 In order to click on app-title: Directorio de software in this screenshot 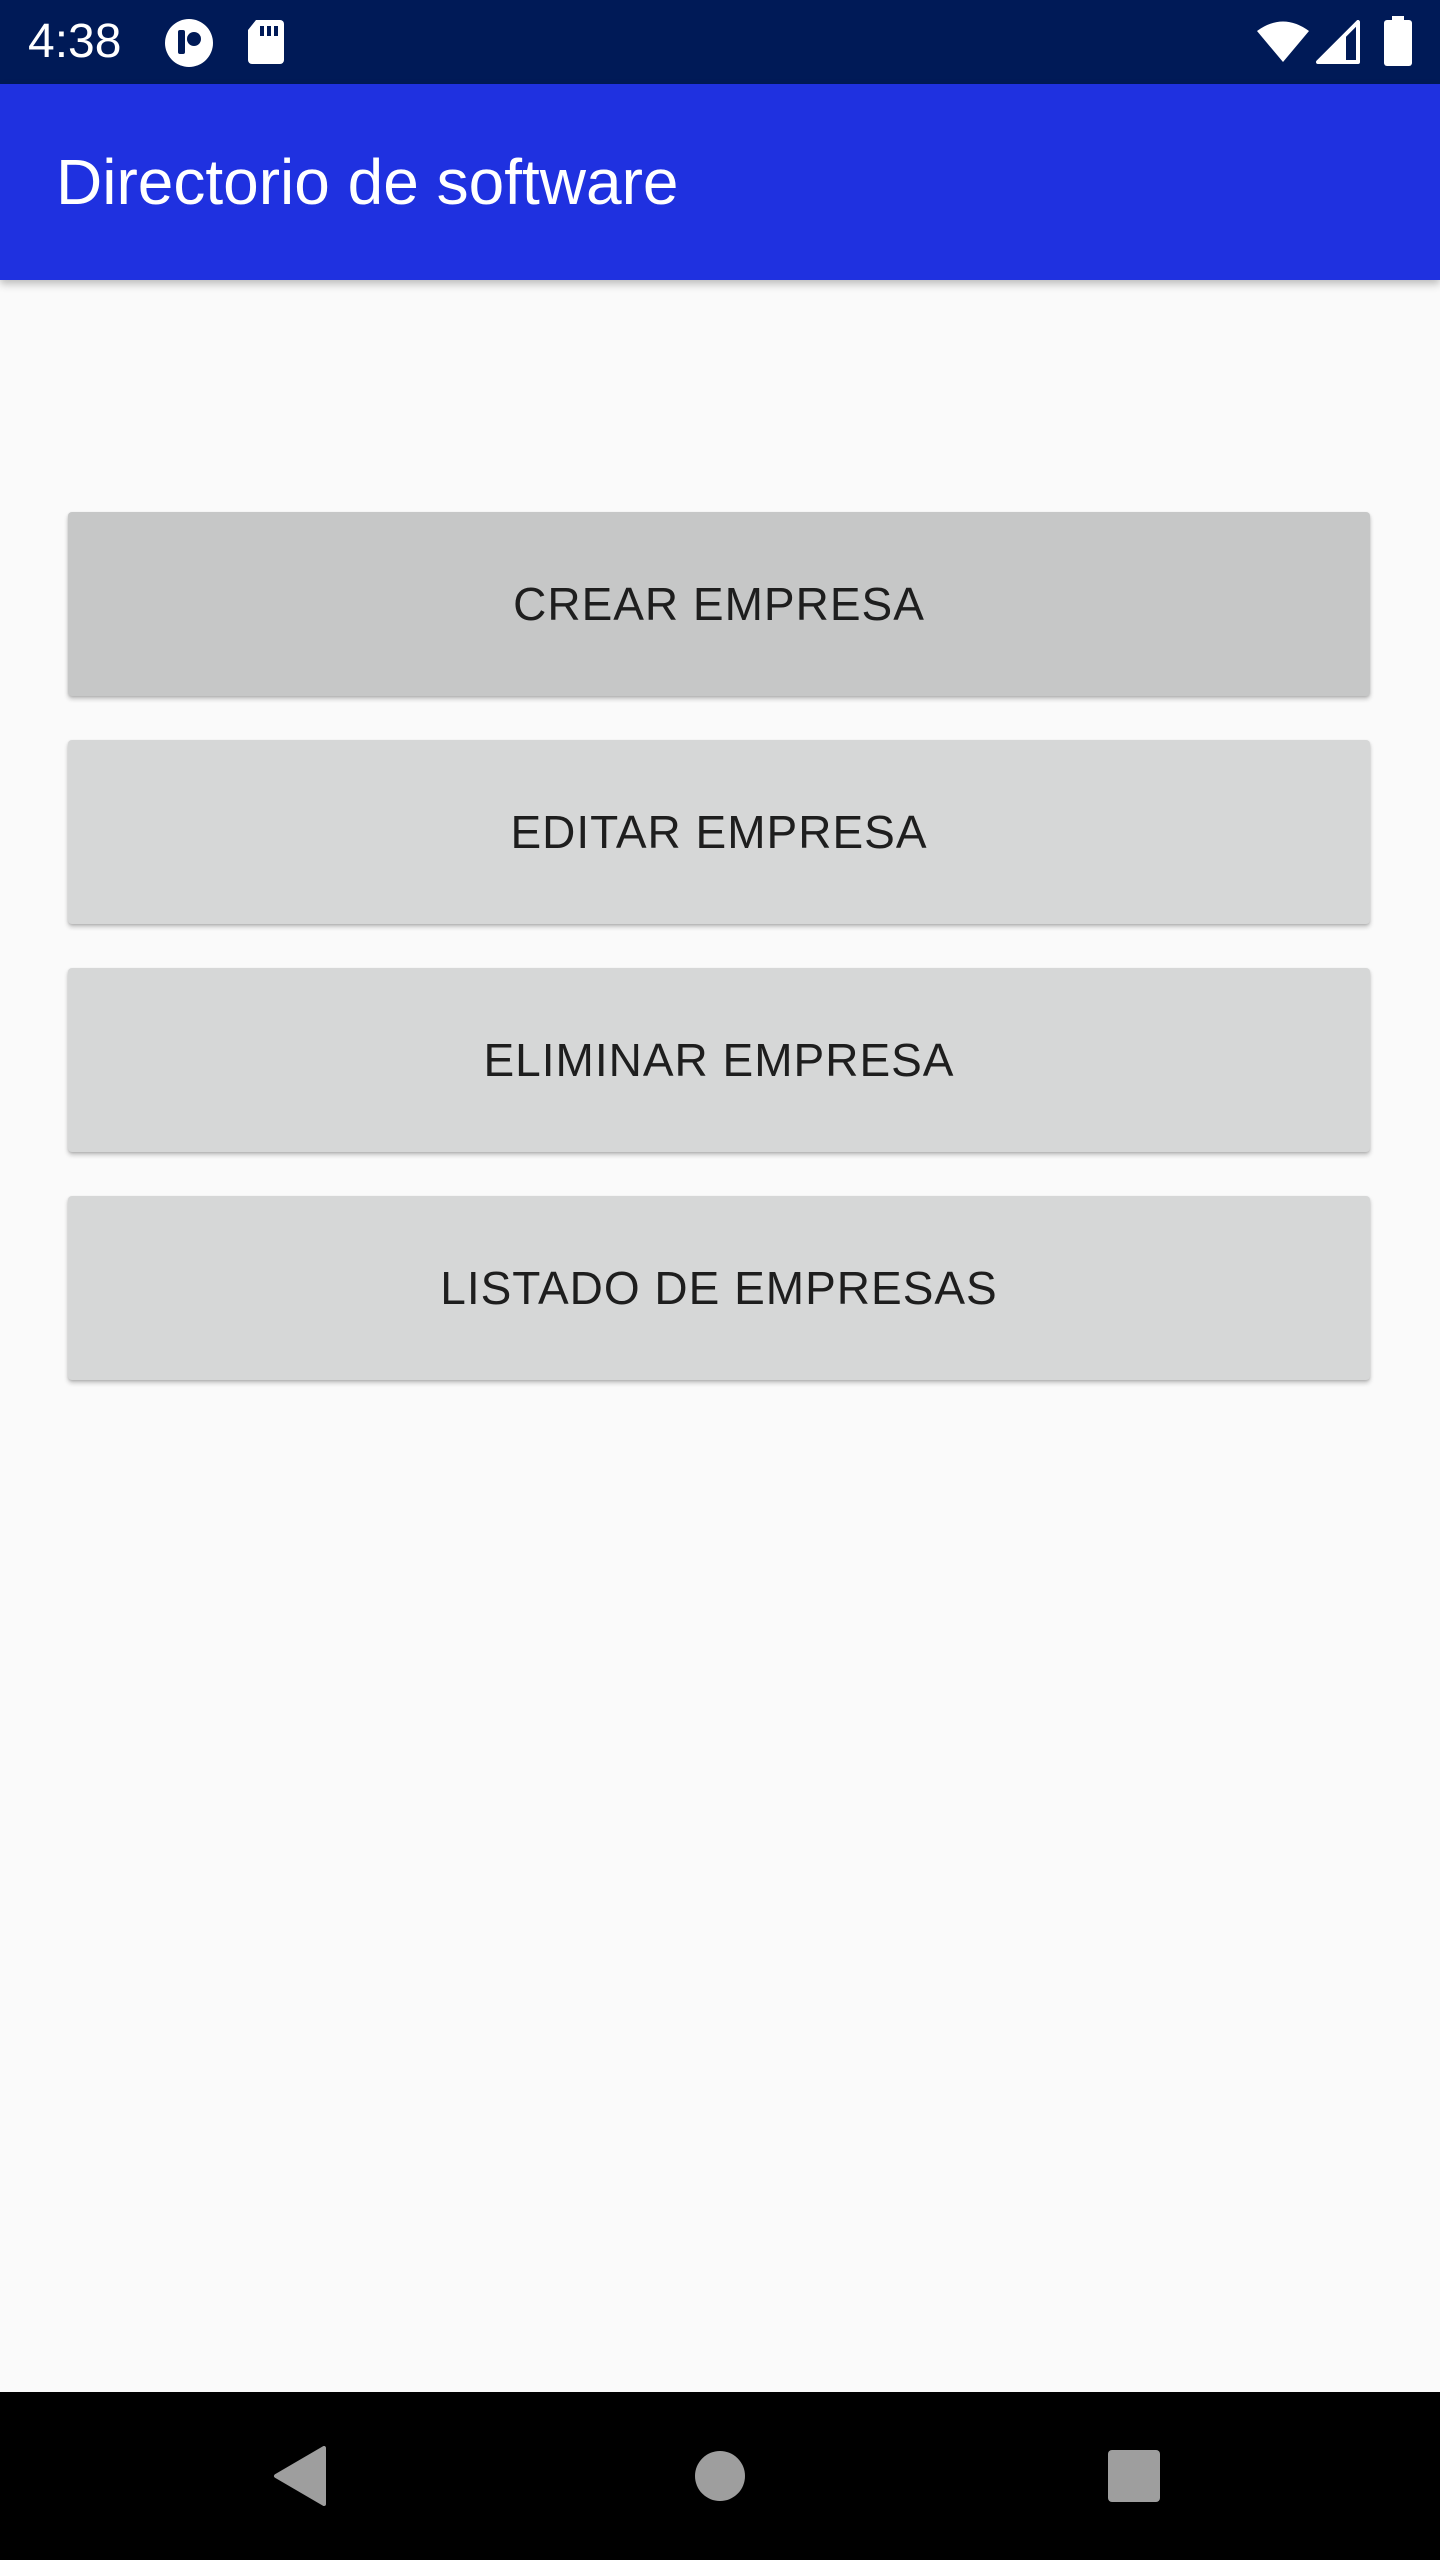, I will do `click(367, 182)`.